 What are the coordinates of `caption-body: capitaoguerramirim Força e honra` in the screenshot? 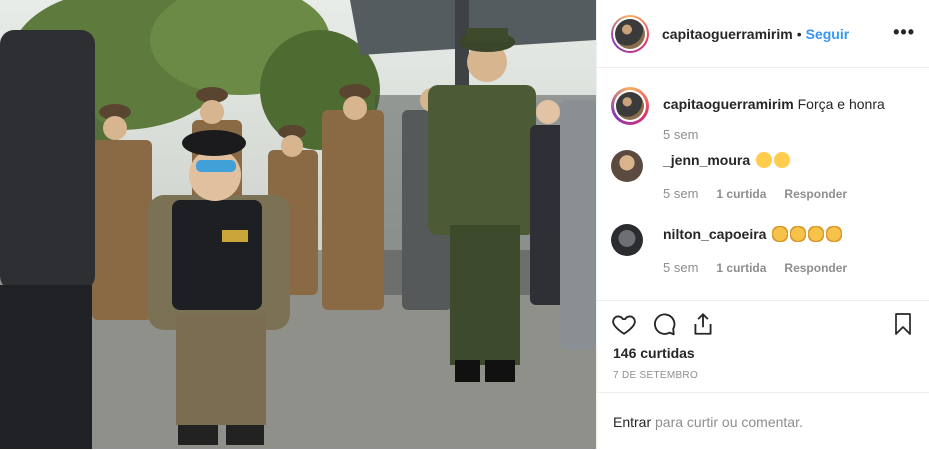 It's located at (774, 104).